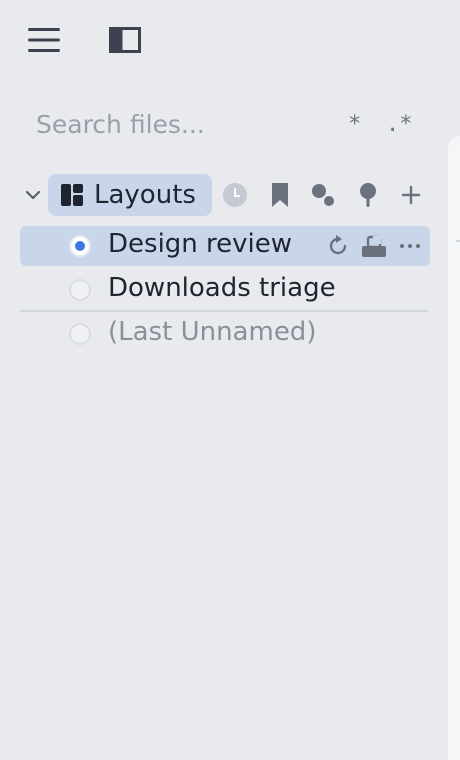 Image resolution: width=460 pixels, height=760 pixels. I want to click on layouts-section-toggle: Layouts, so click(130, 195).